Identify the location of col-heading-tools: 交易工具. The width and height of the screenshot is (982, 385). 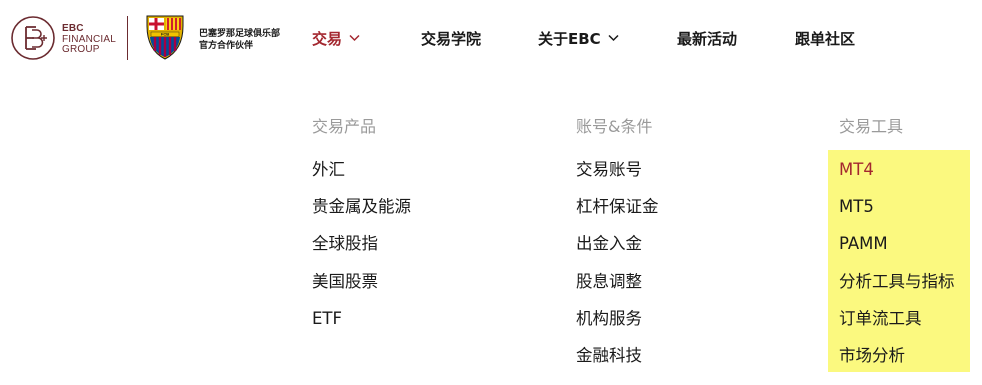
(871, 126).